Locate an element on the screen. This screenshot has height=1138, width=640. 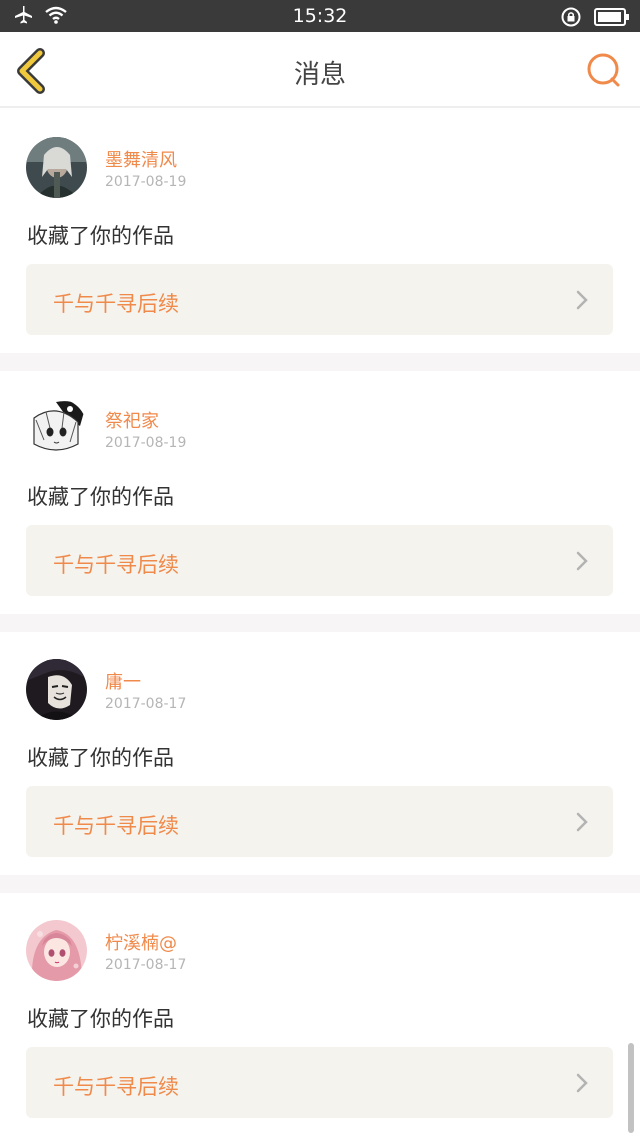
search-icon is located at coordinates (603, 70).